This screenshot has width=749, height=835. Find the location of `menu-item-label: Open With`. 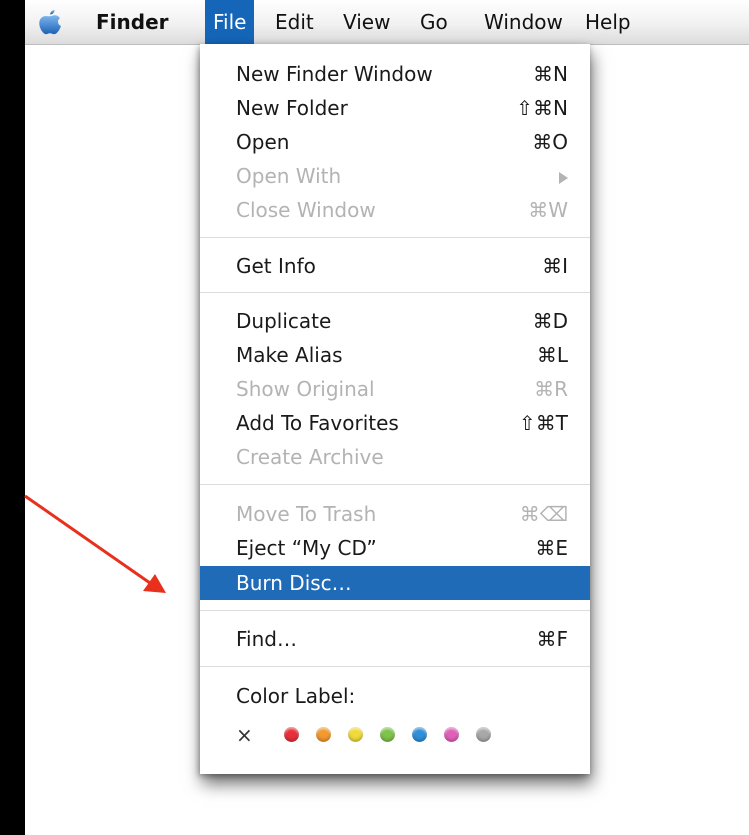

menu-item-label: Open With is located at coordinates (289, 176).